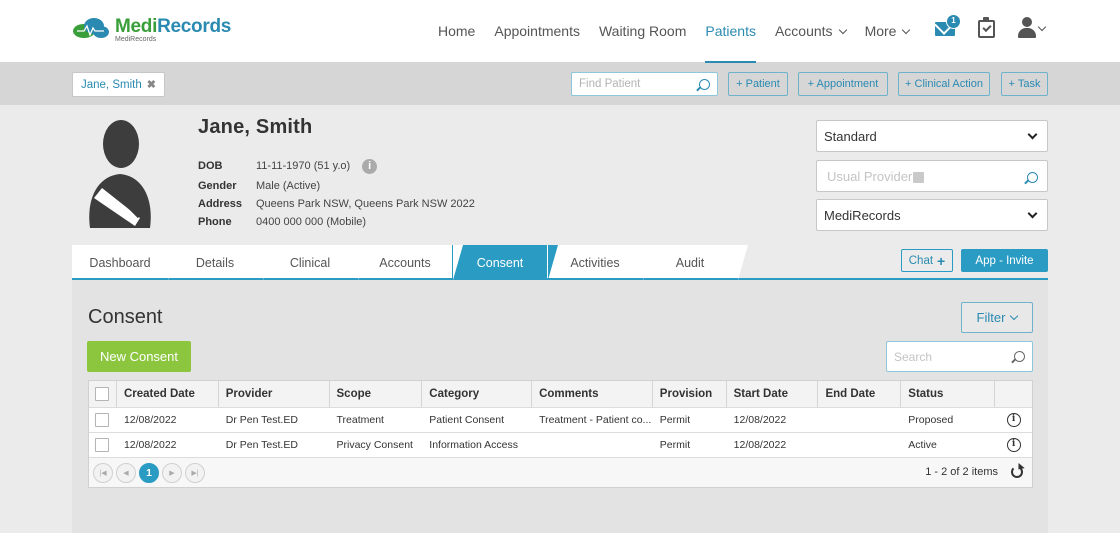 This screenshot has height=533, width=1120. I want to click on consent-search-field, so click(959, 356).